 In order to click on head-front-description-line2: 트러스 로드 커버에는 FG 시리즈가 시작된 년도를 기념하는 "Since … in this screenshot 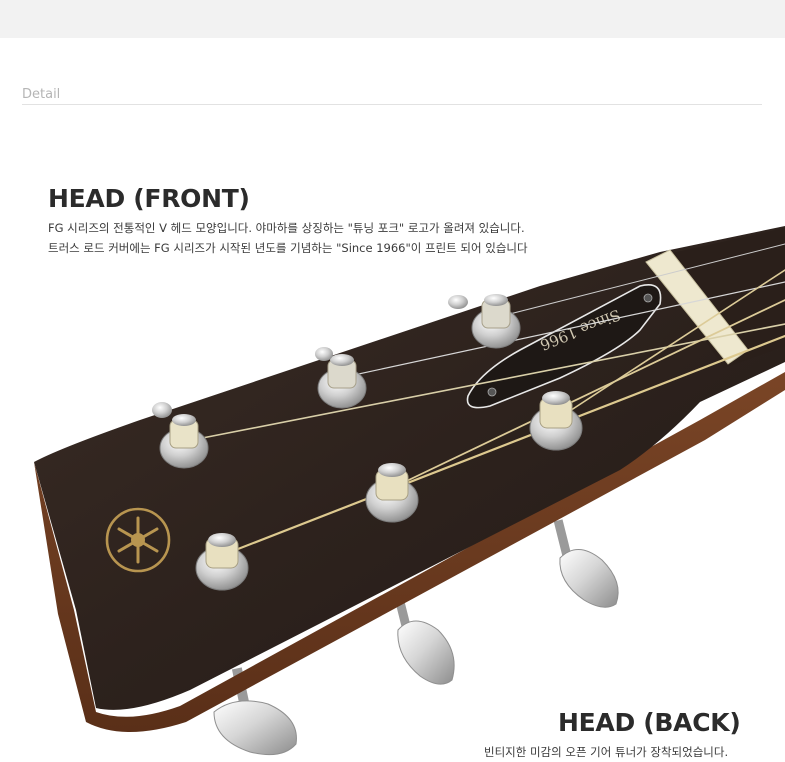, I will do `click(288, 248)`.